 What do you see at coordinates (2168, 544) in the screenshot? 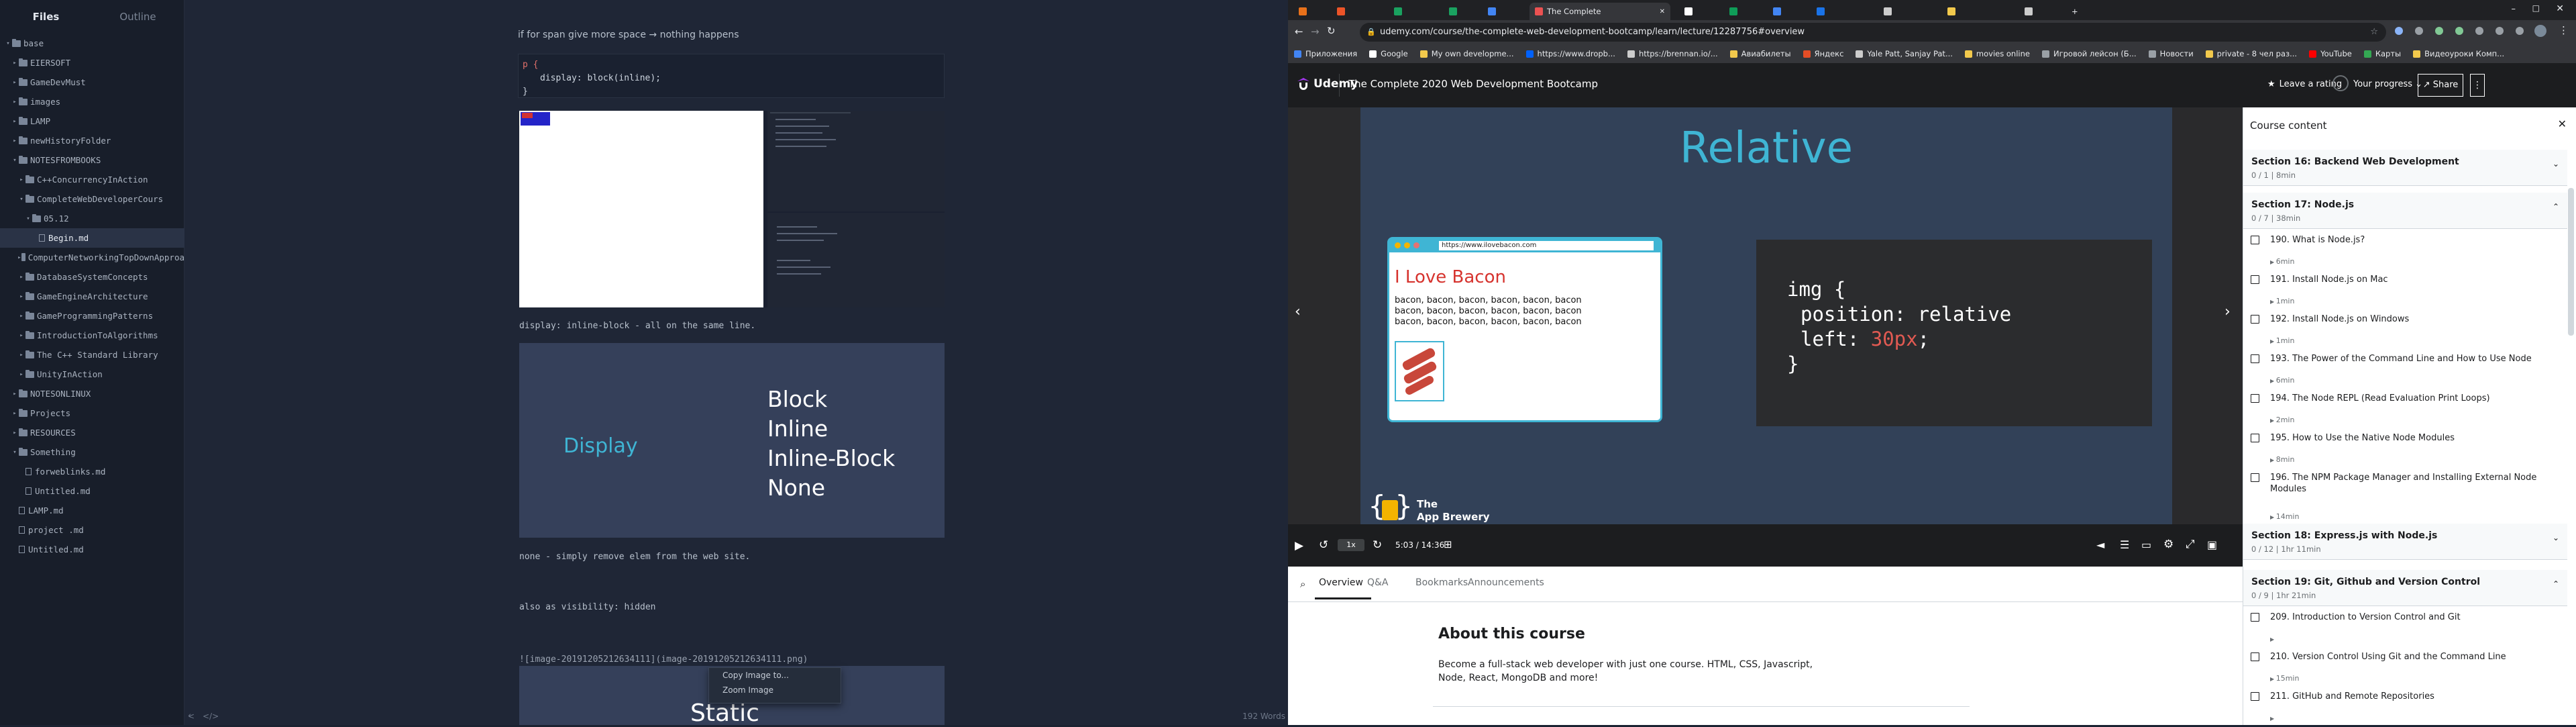
I see `settings-icon: ⚙` at bounding box center [2168, 544].